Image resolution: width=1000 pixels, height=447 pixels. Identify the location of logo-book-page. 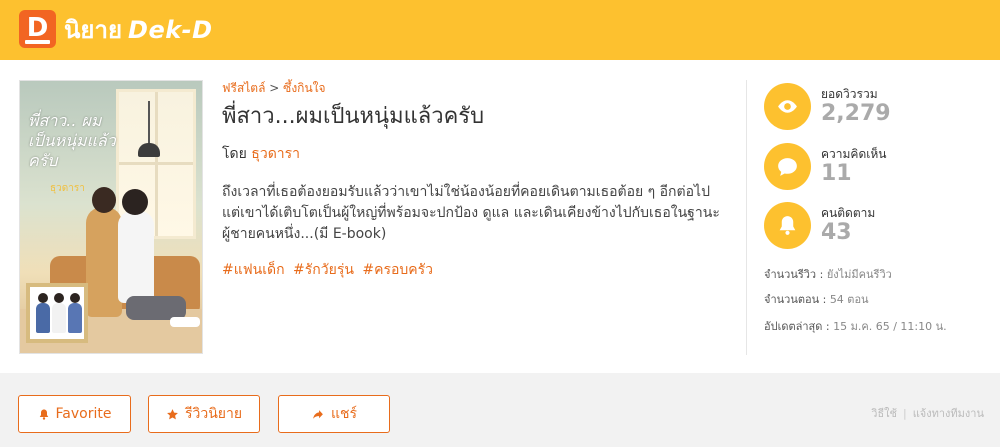
(37, 42).